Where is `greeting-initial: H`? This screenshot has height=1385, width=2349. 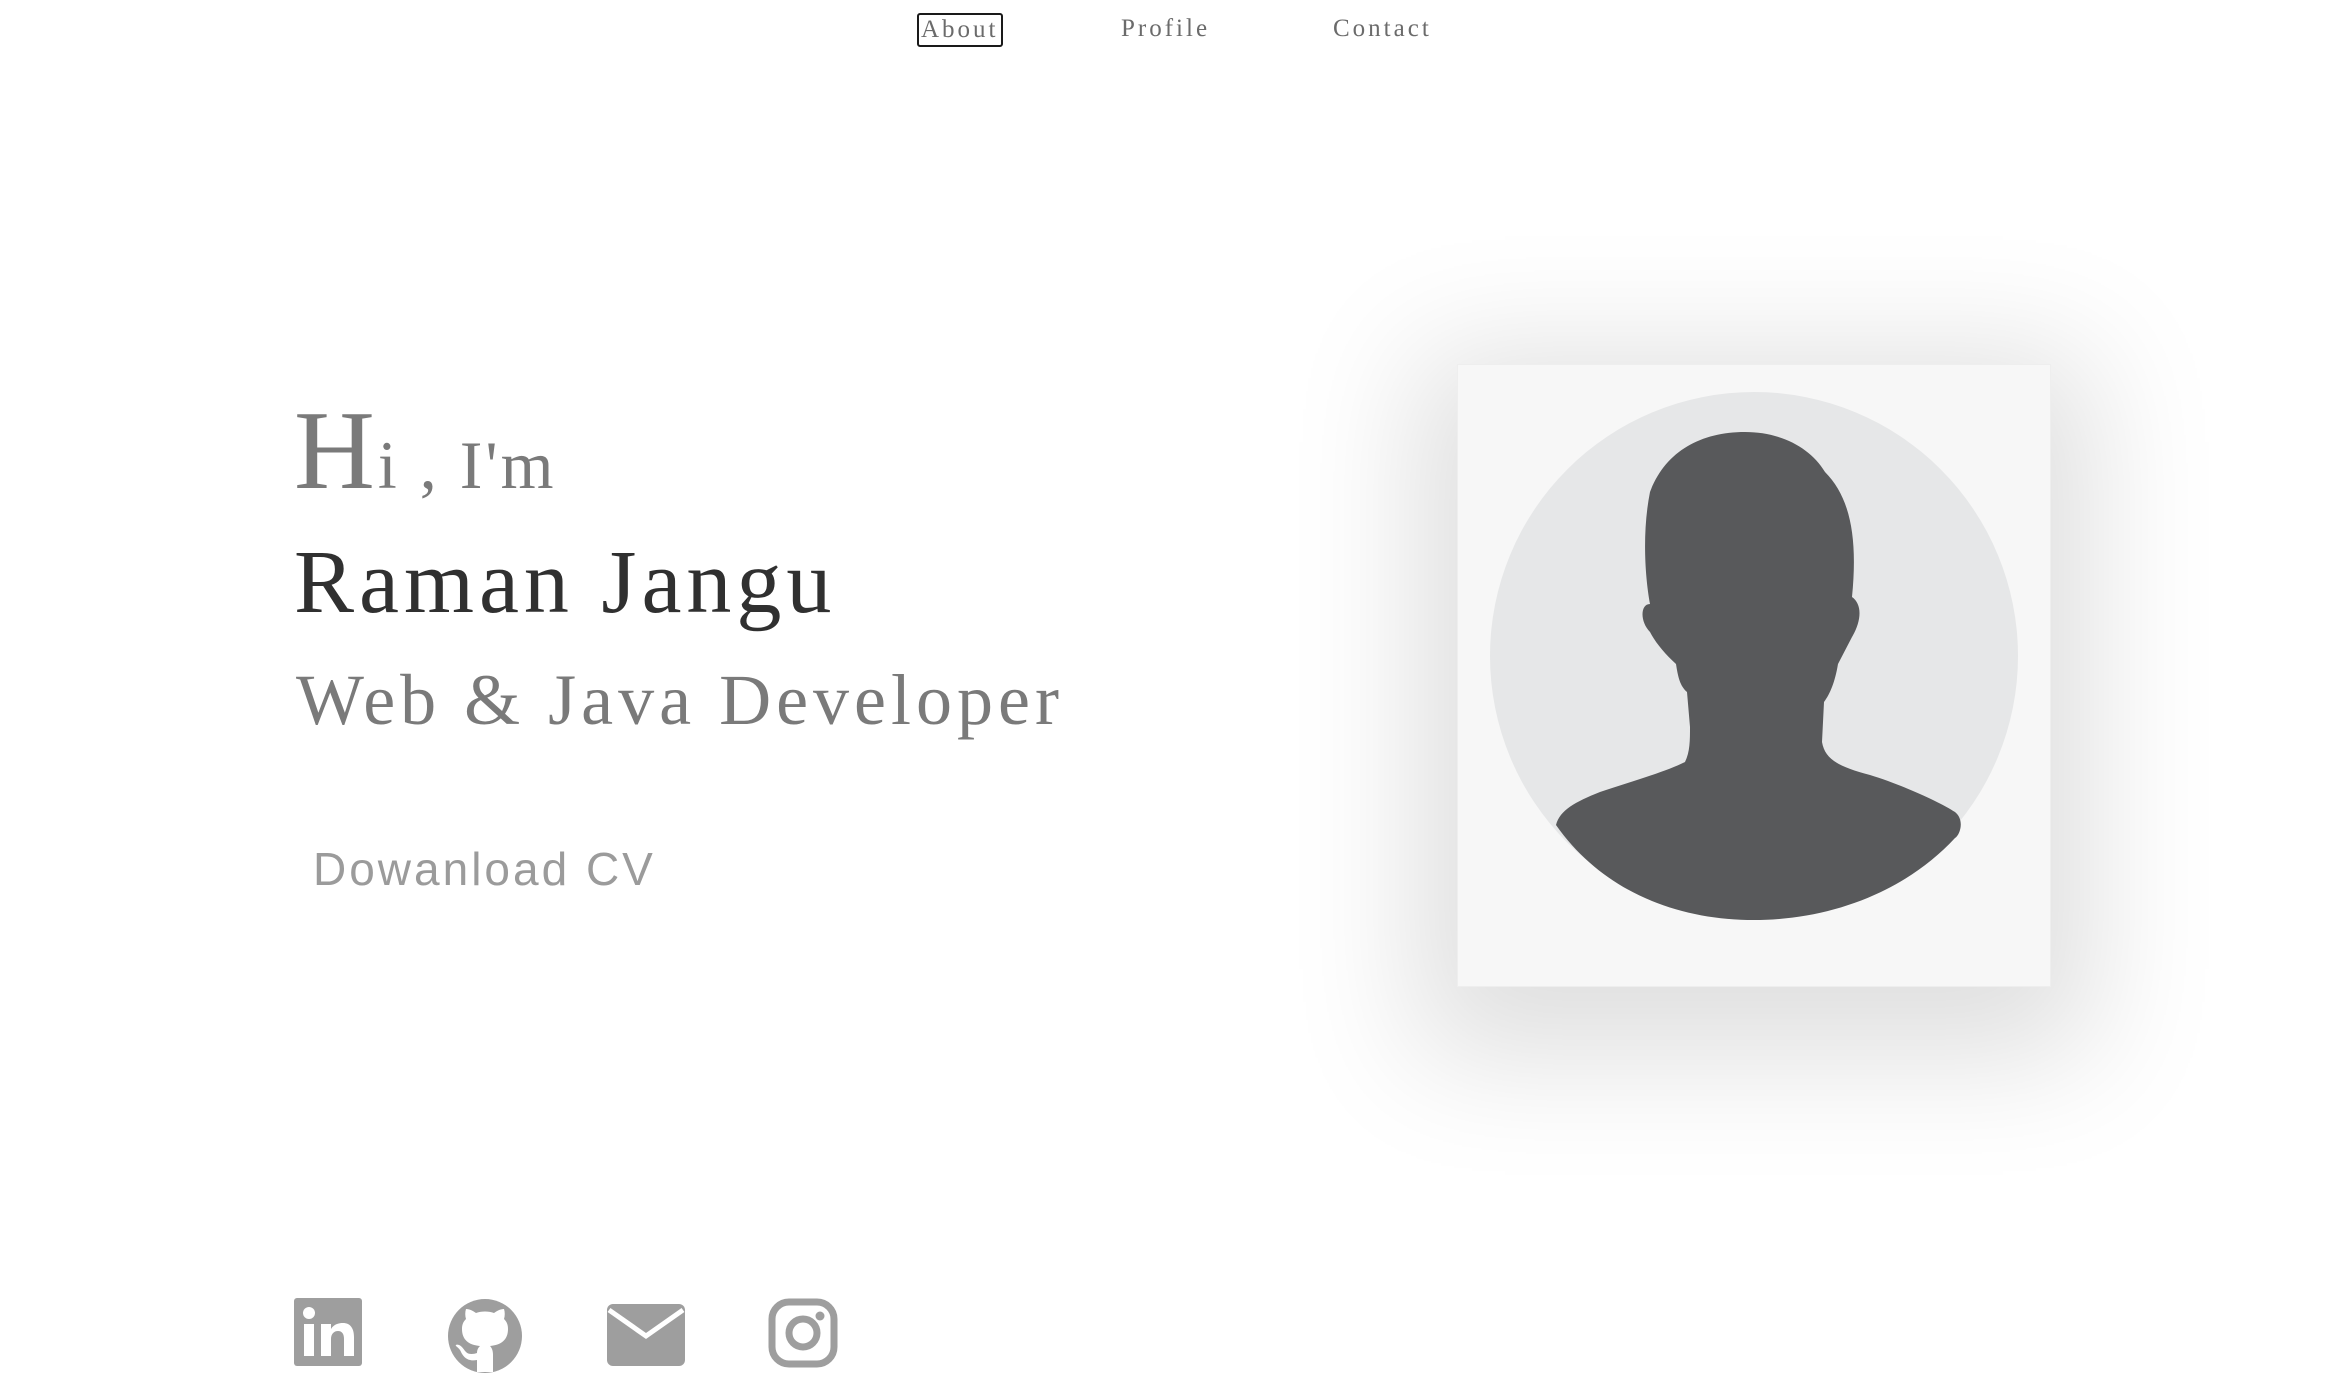 greeting-initial: H is located at coordinates (336, 451).